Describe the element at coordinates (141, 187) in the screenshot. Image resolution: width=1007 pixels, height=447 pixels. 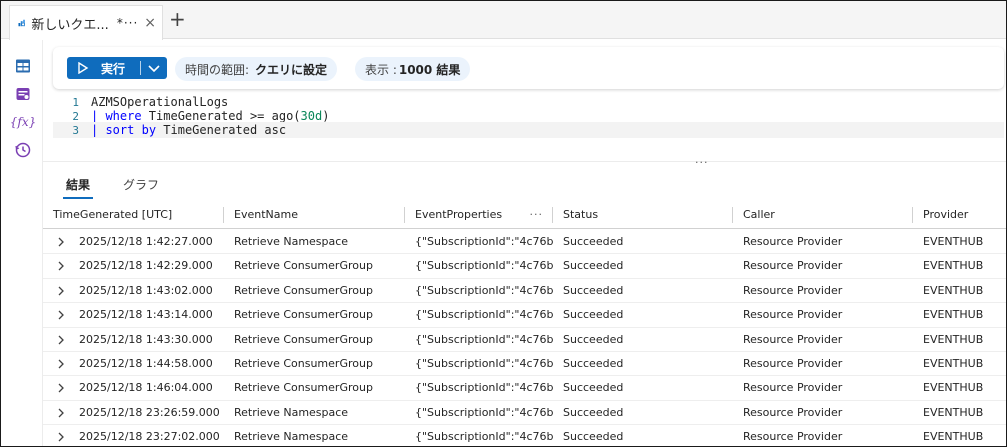
I see `tab-chart: グラフ` at that location.